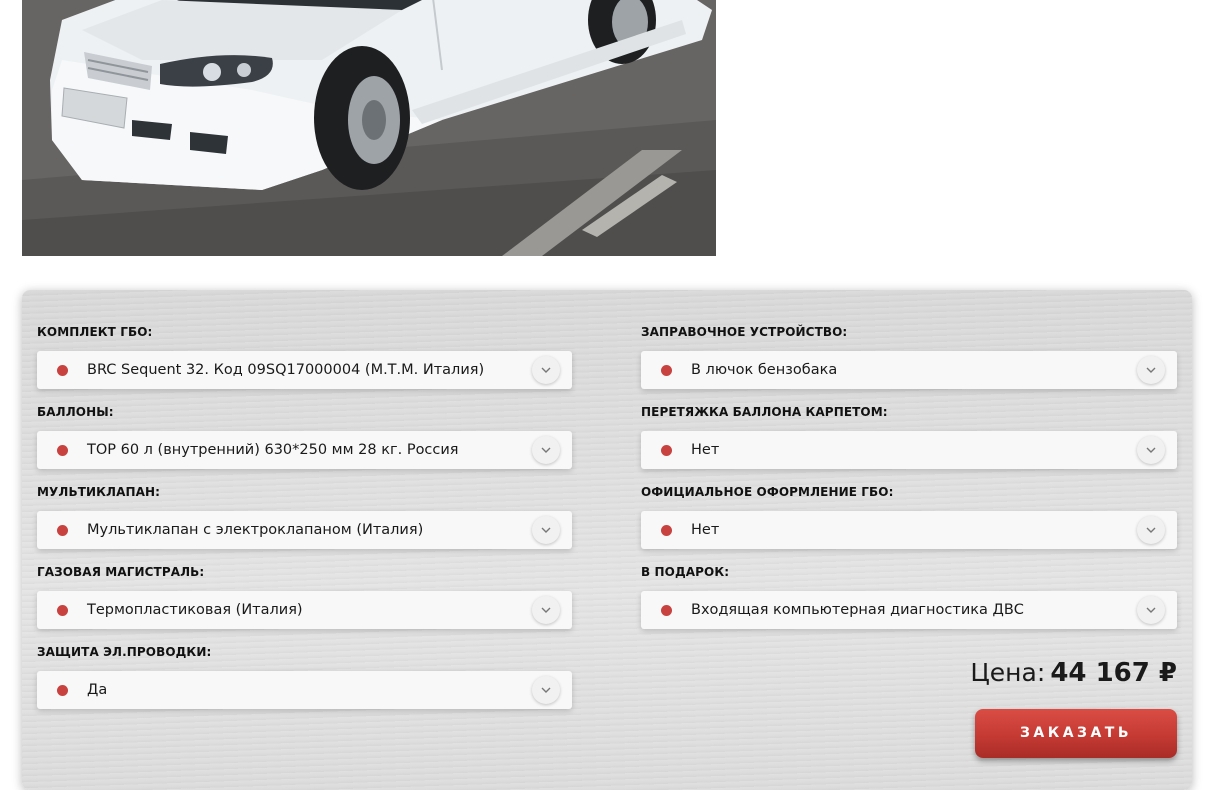  What do you see at coordinates (909, 370) in the screenshot?
I see `select-filler: В лючок бензобака` at bounding box center [909, 370].